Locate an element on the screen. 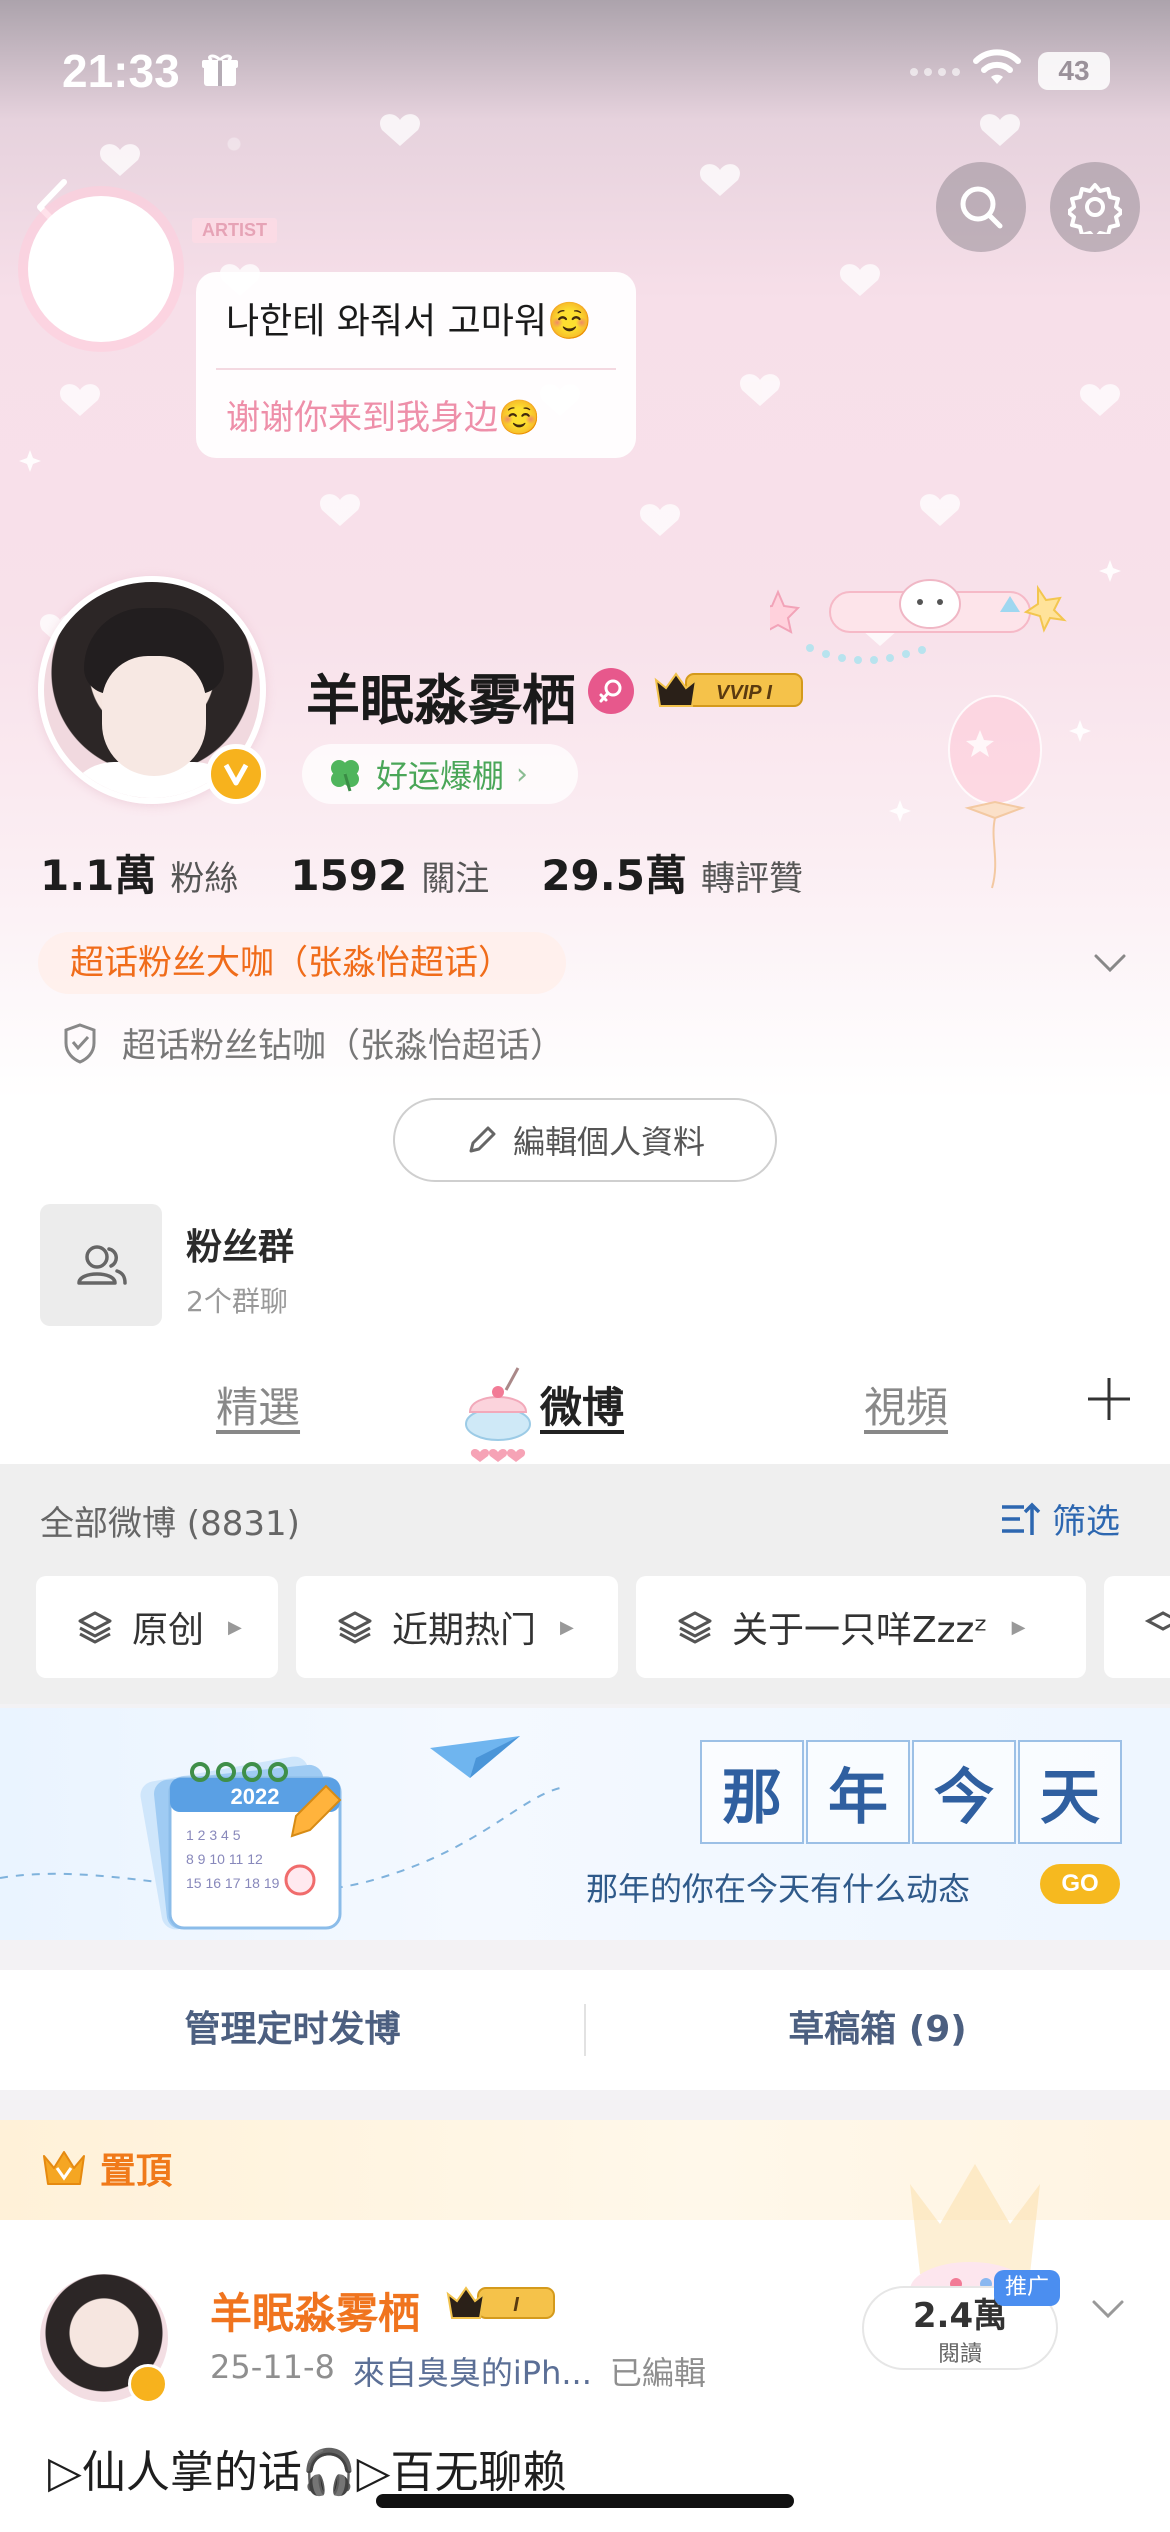 The image size is (1170, 2532). stat-followers: 1.1萬 粉絲 is located at coordinates (139, 872).